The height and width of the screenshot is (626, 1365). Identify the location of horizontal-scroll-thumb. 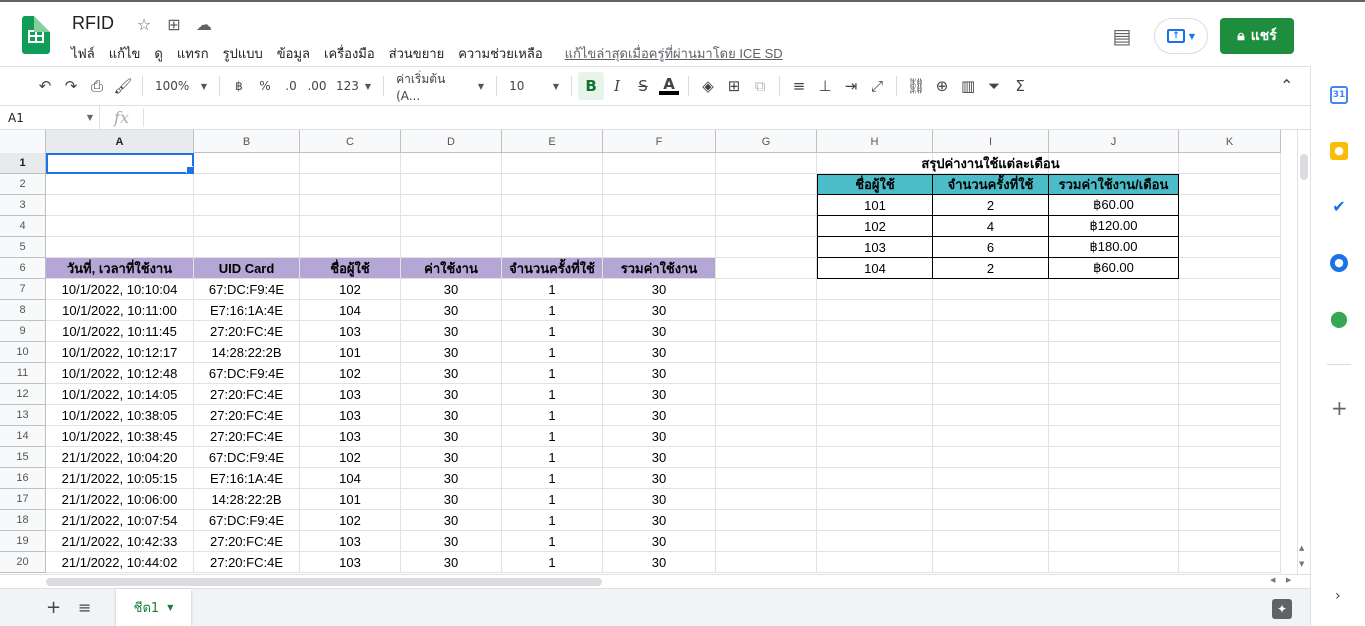
(324, 582).